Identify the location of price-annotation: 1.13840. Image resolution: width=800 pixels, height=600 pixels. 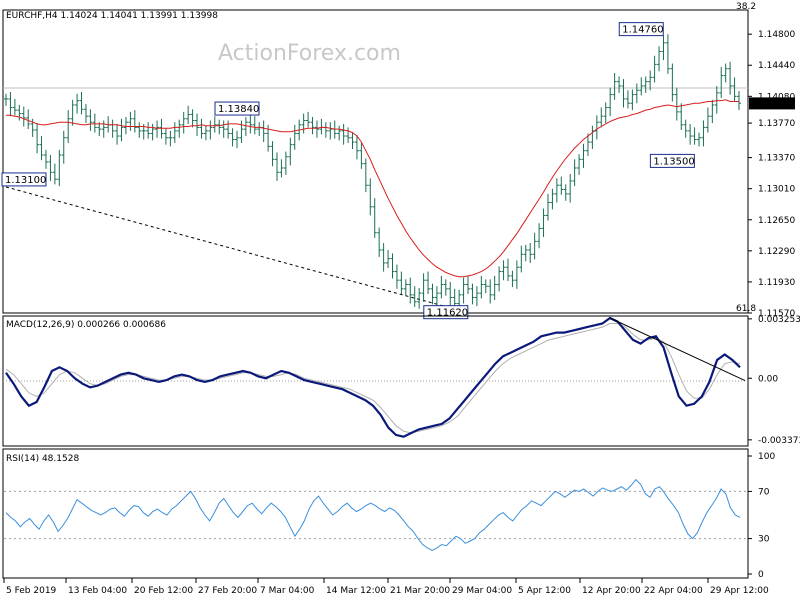
(237, 108).